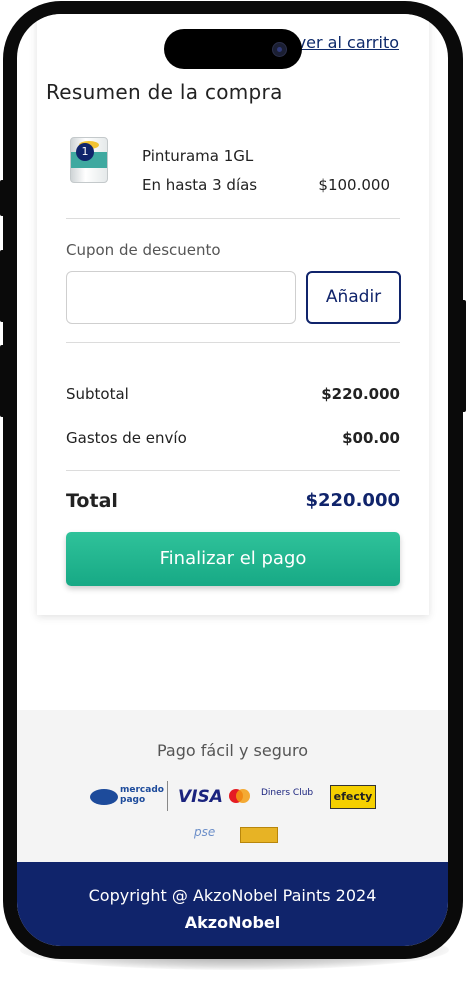 Image resolution: width=469 pixels, height=983 pixels. Describe the element at coordinates (200, 797) in the screenshot. I see `visa-logo: VISA` at that location.